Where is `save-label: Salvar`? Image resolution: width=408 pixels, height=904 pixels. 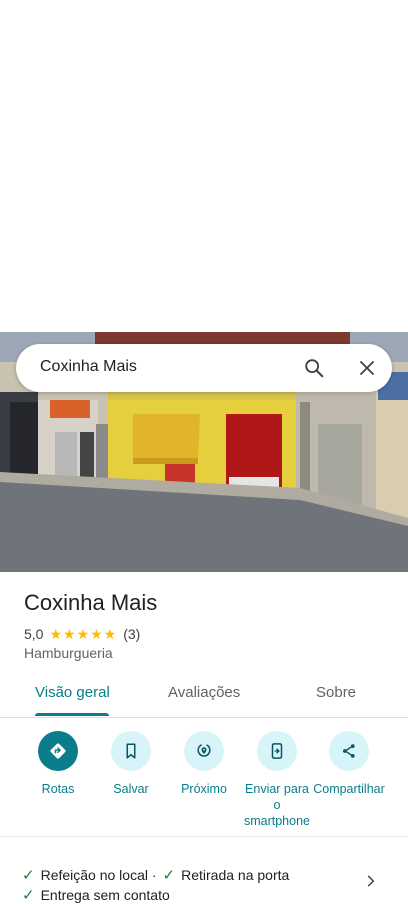
save-label: Salvar is located at coordinates (131, 789).